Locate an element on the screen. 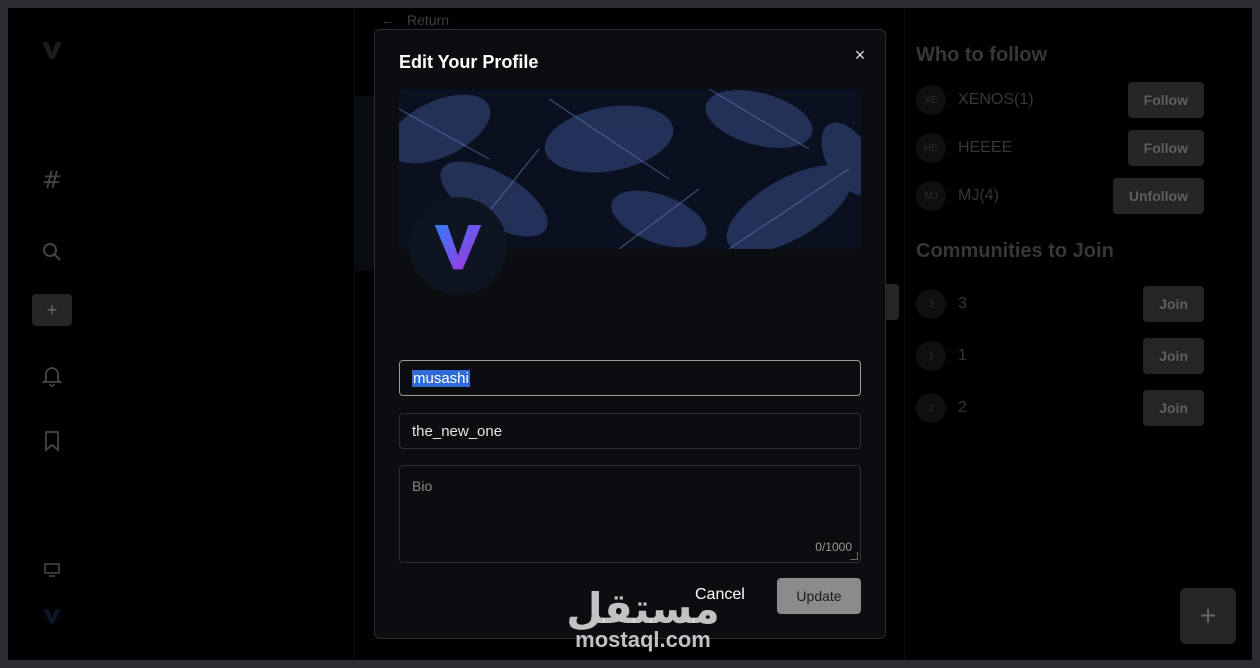 This screenshot has height=668, width=1260. profile-avatar is located at coordinates (458, 246).